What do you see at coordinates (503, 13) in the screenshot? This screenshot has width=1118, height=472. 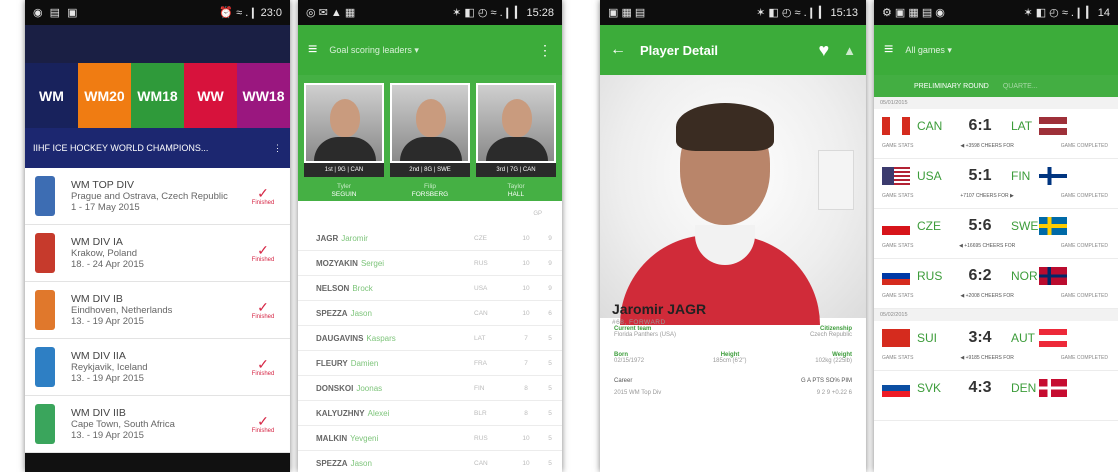 I see `status-right-icons: ✶ ◧ ◴ ≈ .❙ ▎ 15:28` at bounding box center [503, 13].